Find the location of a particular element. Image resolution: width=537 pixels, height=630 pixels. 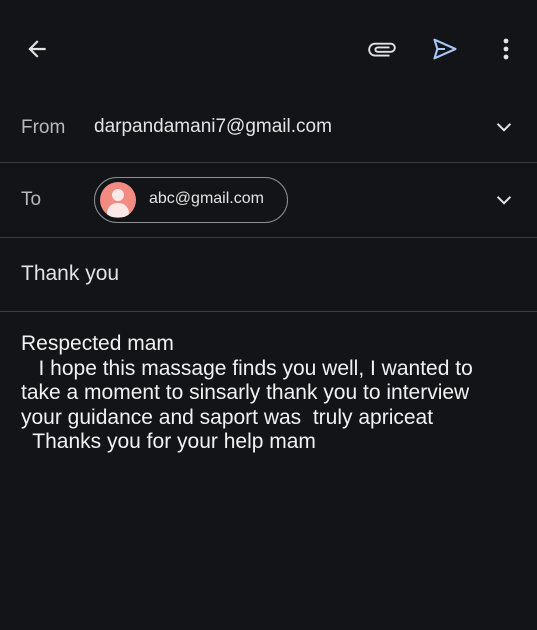

back-button is located at coordinates (37, 49).